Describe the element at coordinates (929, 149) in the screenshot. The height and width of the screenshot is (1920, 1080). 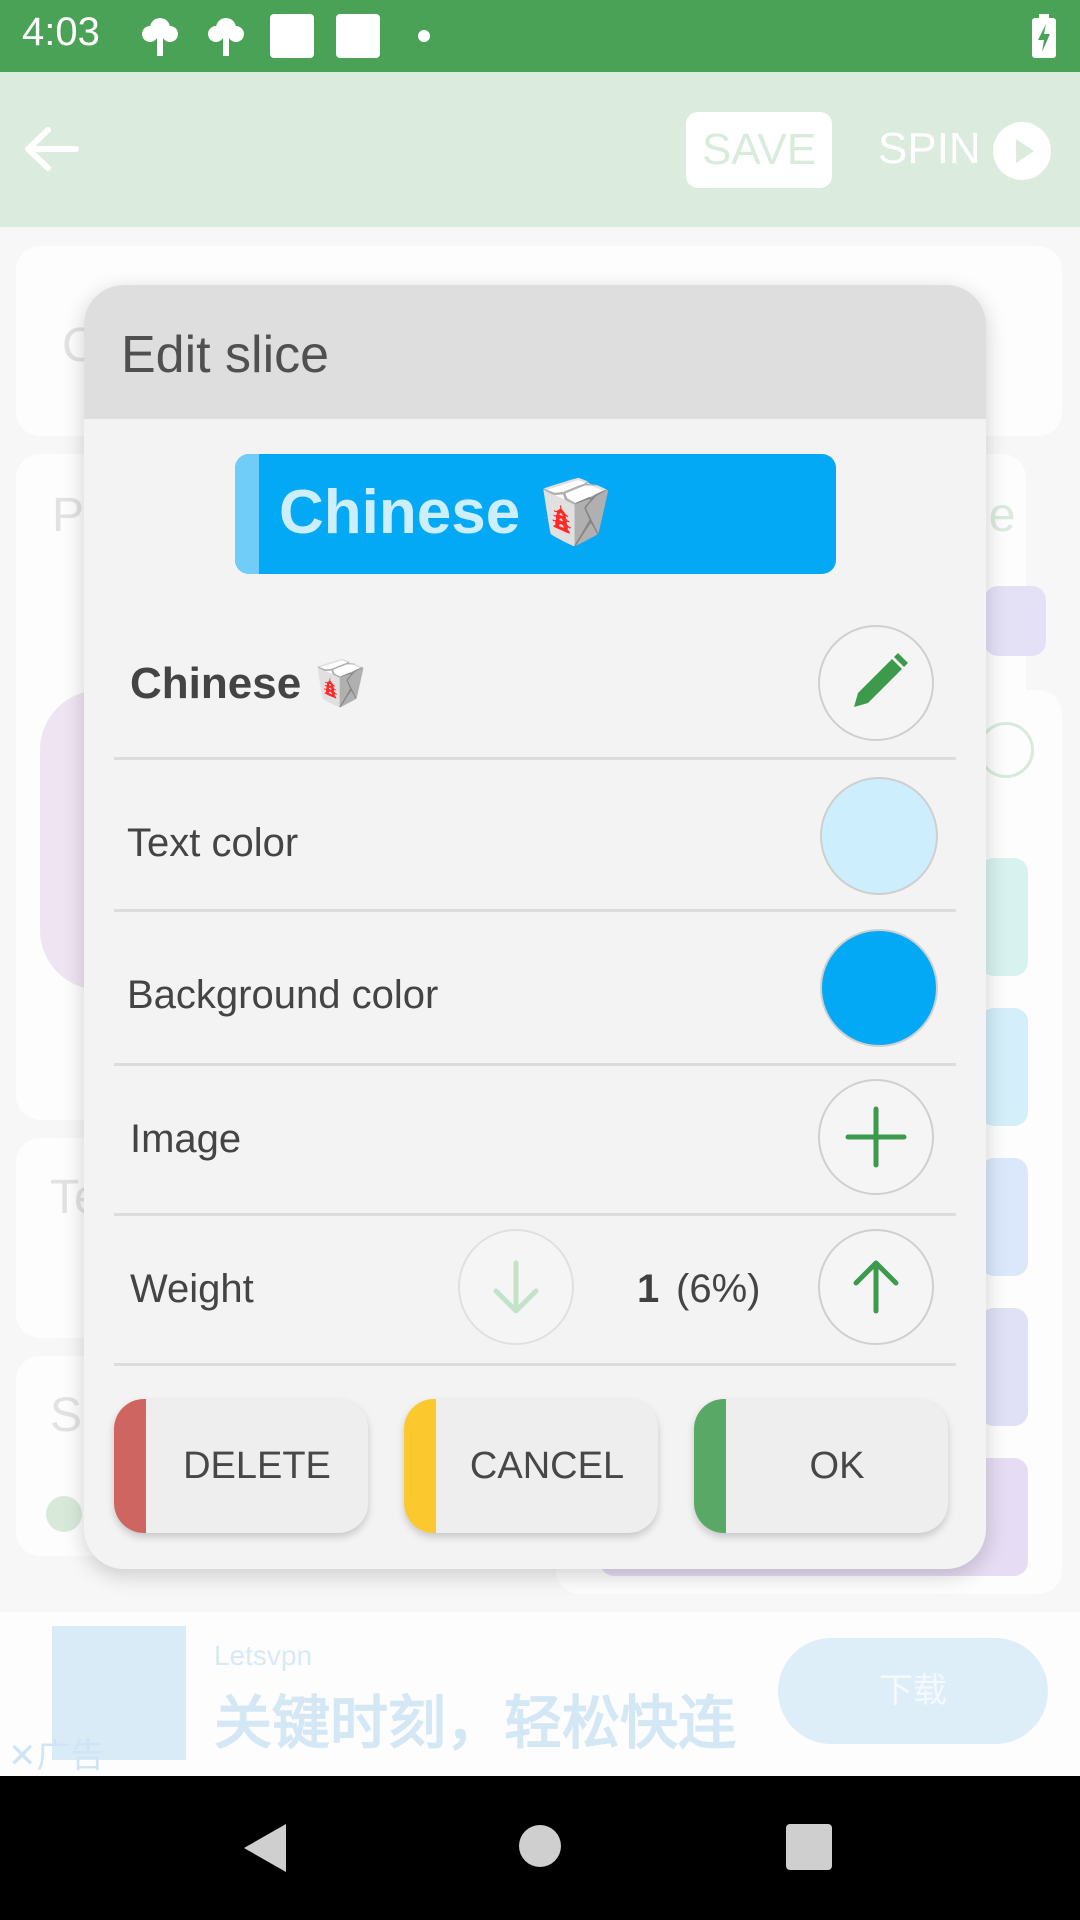
I see `spin-label: SPIN` at that location.